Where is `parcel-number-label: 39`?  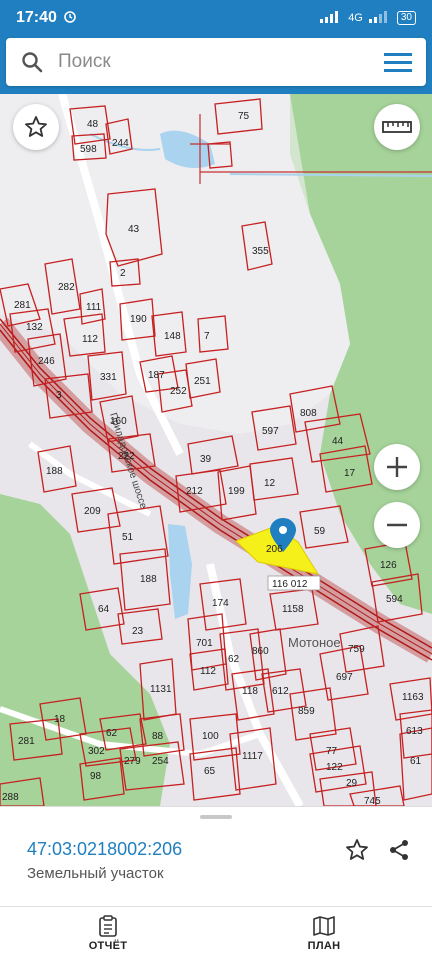 parcel-number-label: 39 is located at coordinates (206, 459).